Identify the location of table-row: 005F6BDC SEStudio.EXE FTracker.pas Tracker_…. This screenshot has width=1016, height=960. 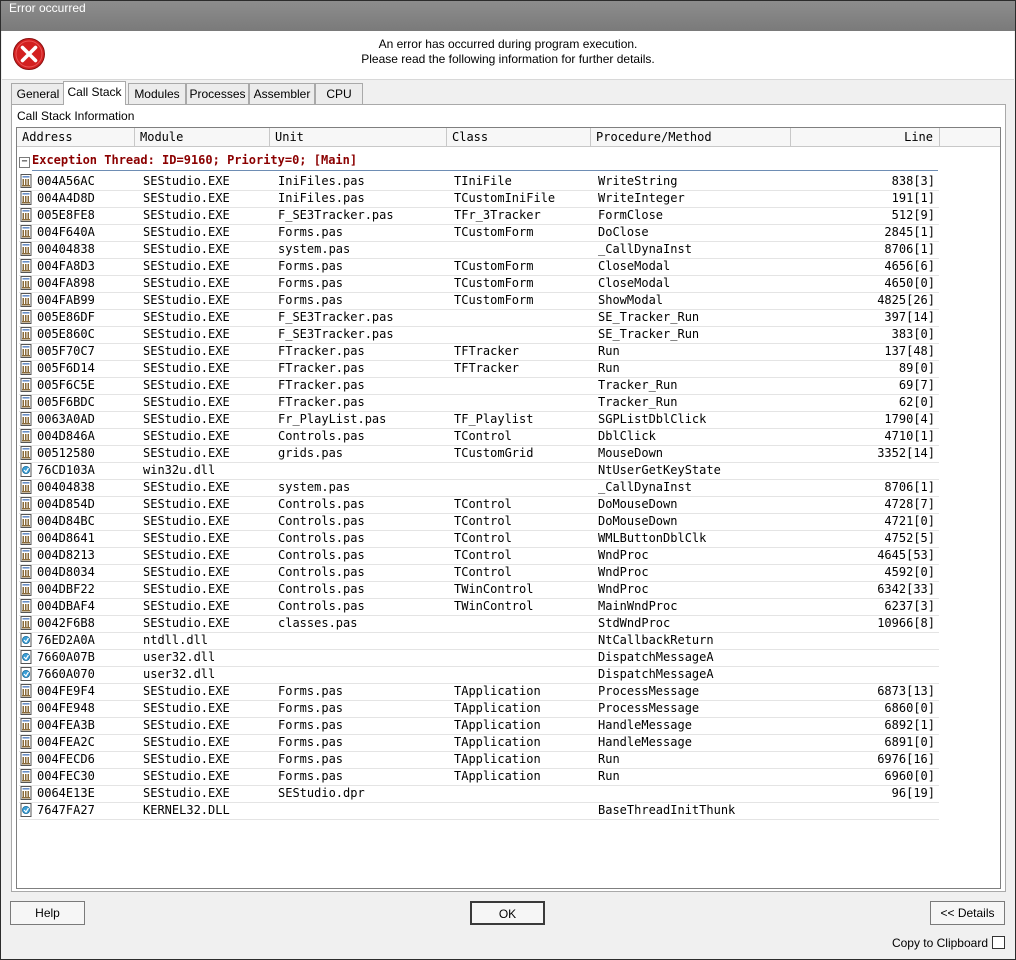
(479, 403).